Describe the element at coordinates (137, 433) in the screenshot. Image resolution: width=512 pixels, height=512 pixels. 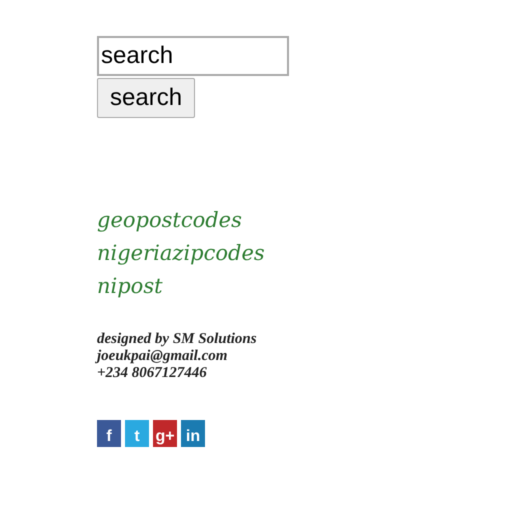
I see `twitter-icon: t` at that location.